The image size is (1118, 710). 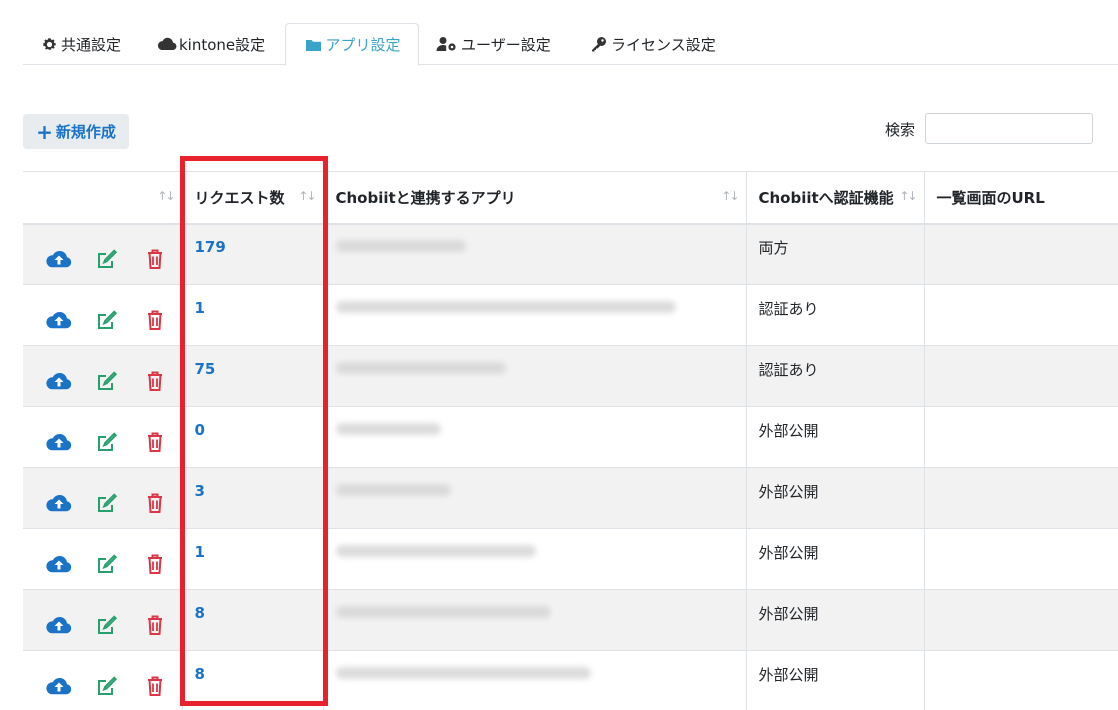 I want to click on request-count-link: 75, so click(x=253, y=376).